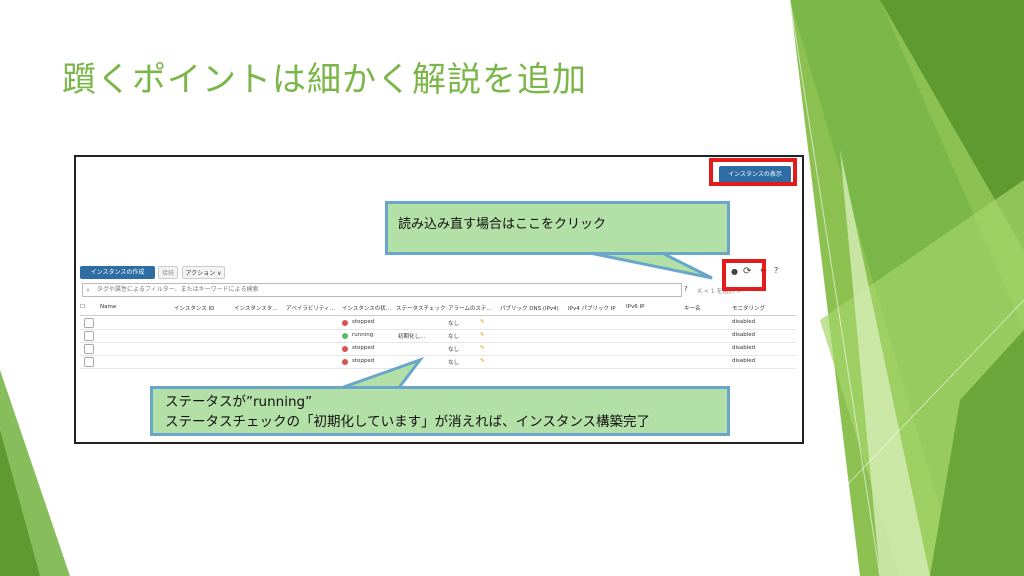 This screenshot has width=1024, height=576. What do you see at coordinates (408, 422) in the screenshot?
I see `status-callout-line2: ステータスチェックの「初期化しています」が消えれば、インスタンス構築完了` at bounding box center [408, 422].